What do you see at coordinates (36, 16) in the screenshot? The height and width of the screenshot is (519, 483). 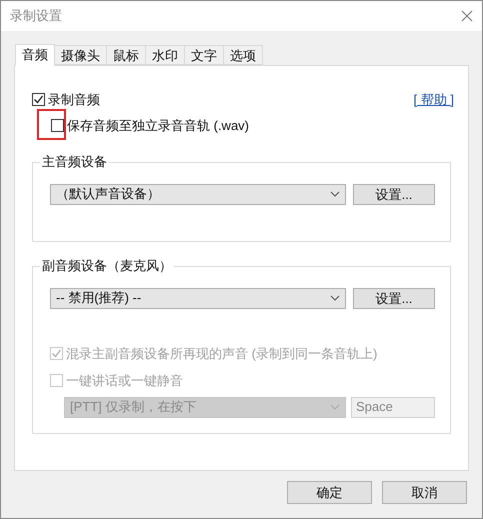 I see `window-title: 录制设置` at bounding box center [36, 16].